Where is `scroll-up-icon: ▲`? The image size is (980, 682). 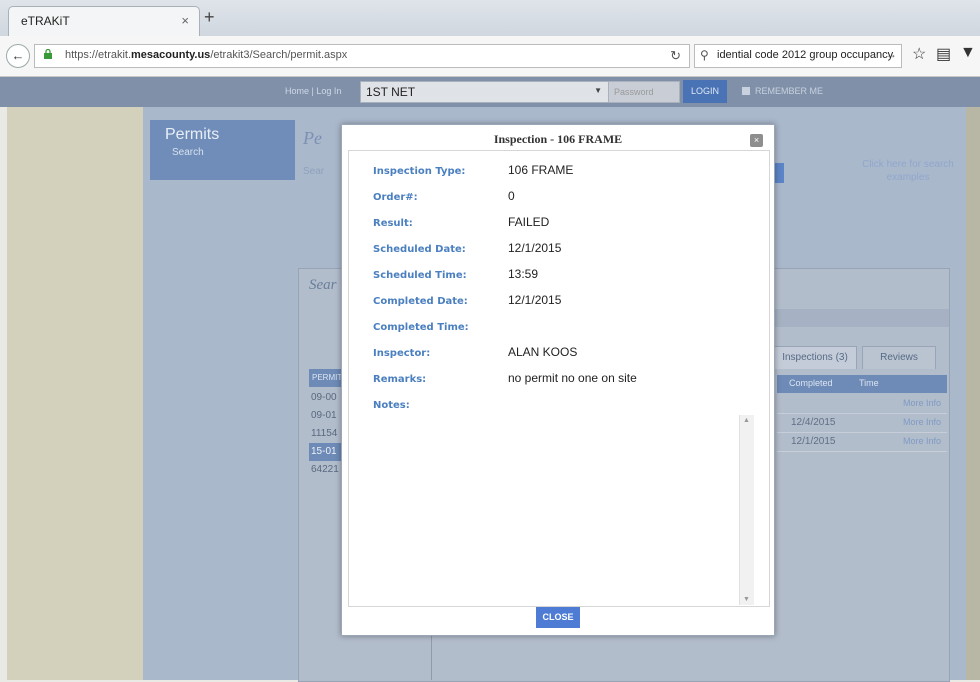
scroll-up-icon: ▲ is located at coordinates (746, 420).